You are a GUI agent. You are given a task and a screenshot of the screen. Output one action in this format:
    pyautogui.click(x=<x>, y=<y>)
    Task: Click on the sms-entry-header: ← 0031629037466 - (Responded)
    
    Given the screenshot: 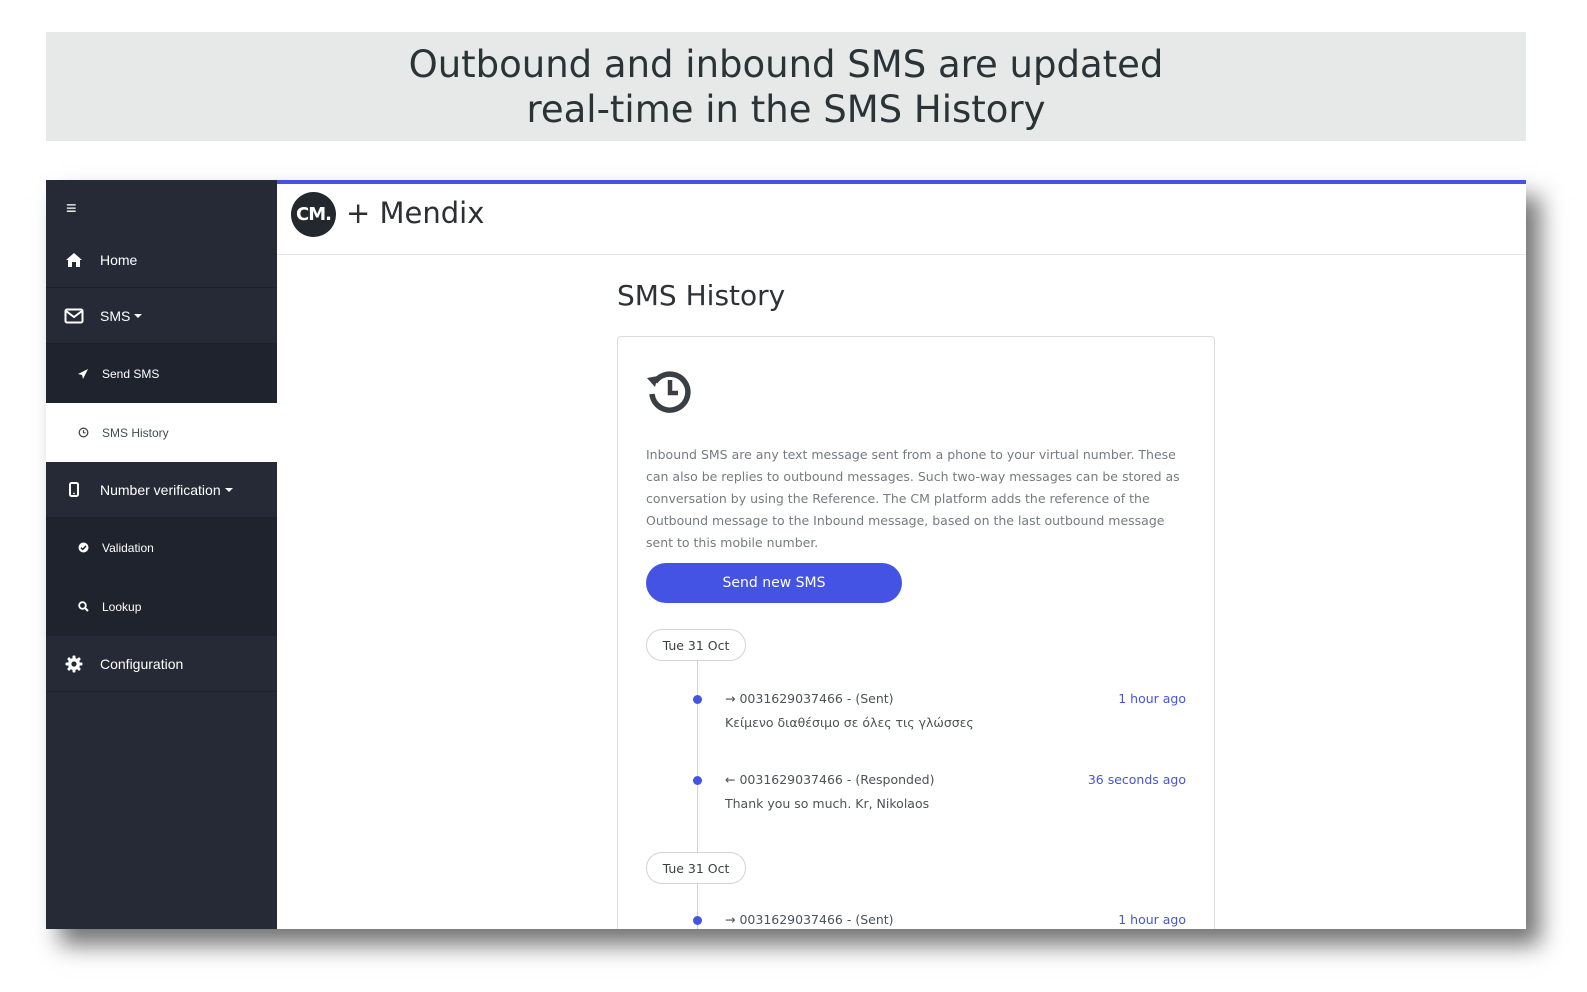 What is the action you would take?
    pyautogui.click(x=829, y=779)
    